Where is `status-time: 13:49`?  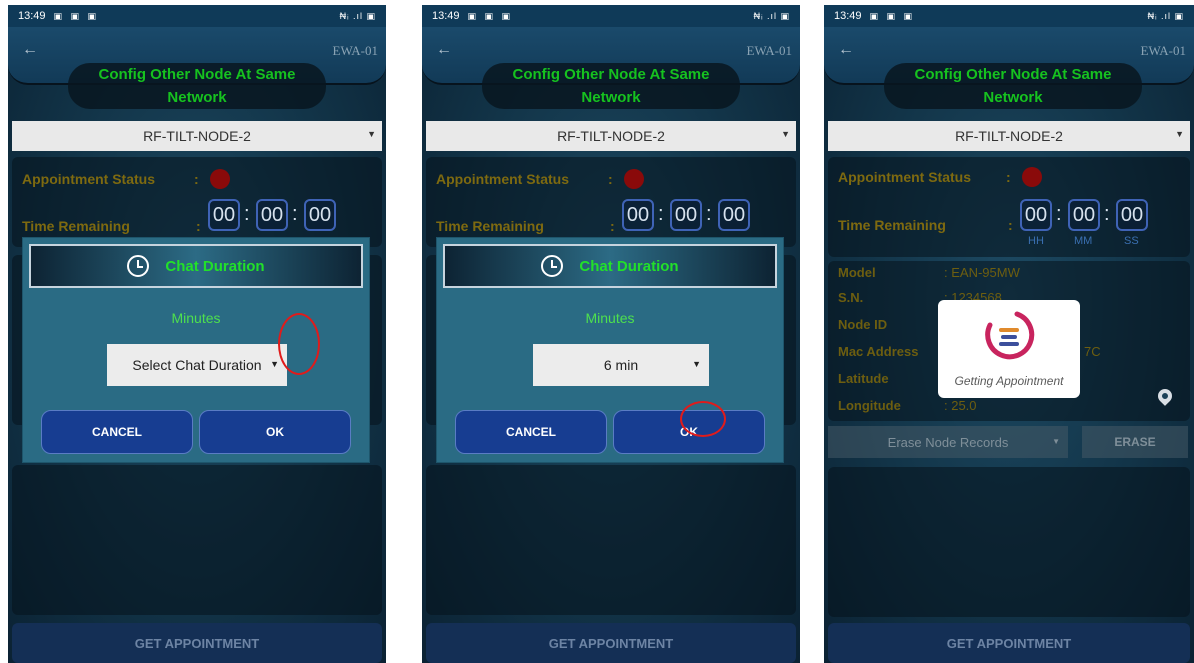 status-time: 13:49 is located at coordinates (446, 16).